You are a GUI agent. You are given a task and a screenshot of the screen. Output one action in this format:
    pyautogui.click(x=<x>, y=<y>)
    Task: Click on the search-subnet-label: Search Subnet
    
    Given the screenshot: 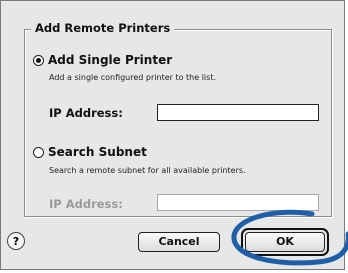 What is the action you would take?
    pyautogui.click(x=97, y=152)
    